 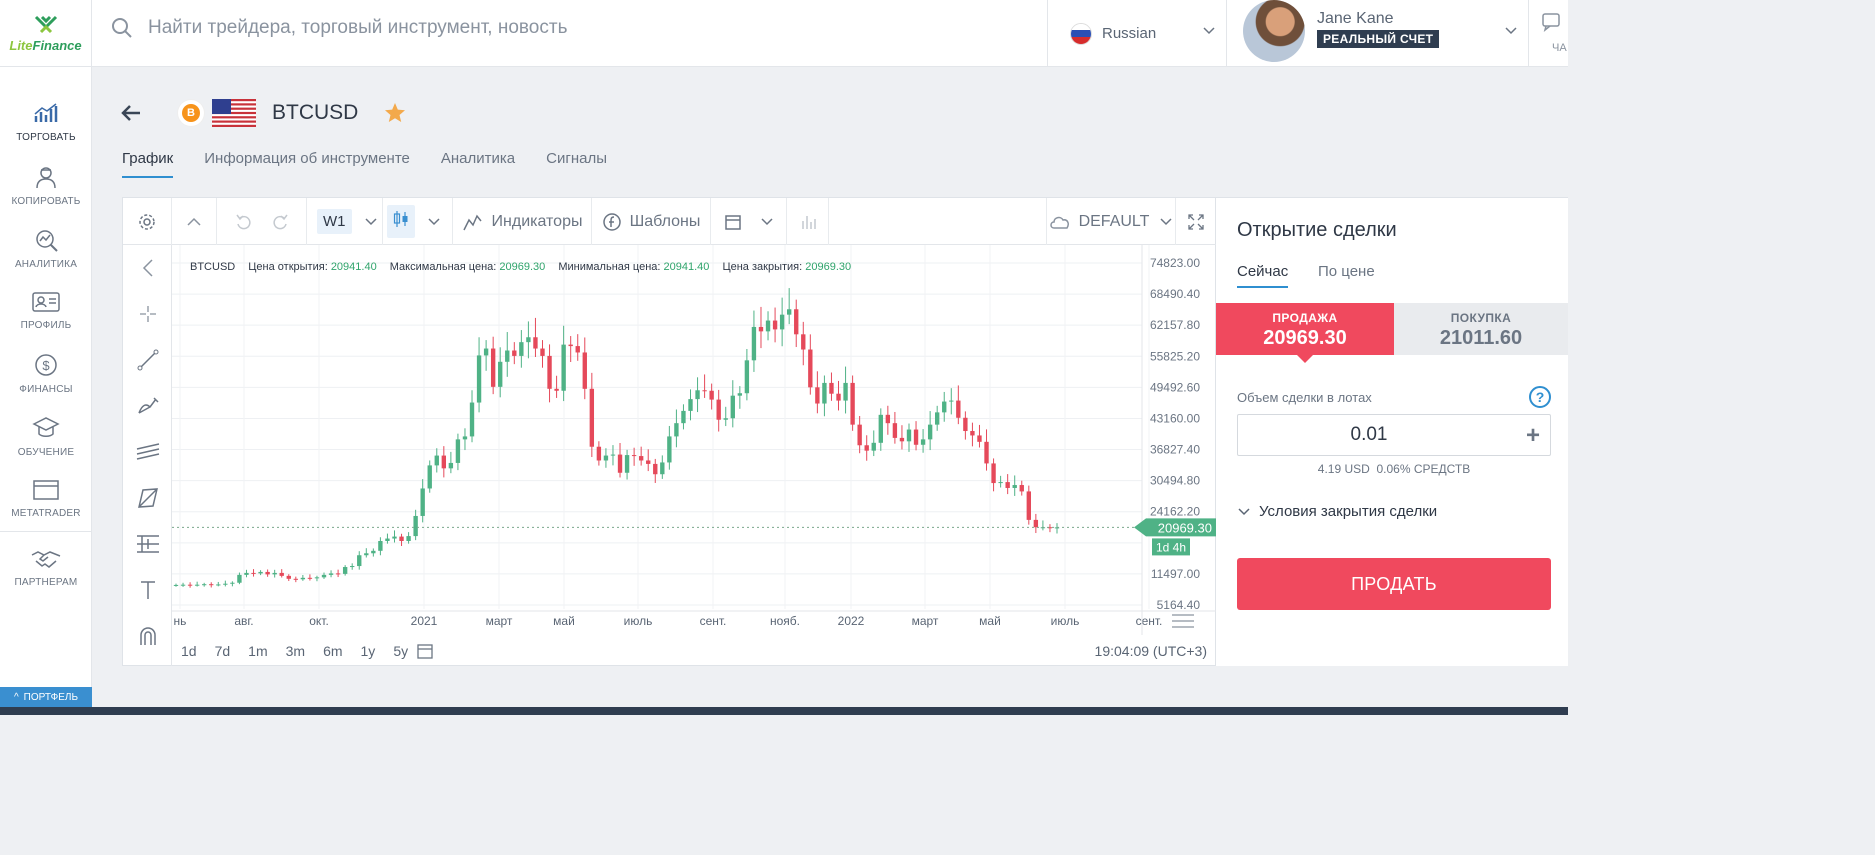 What do you see at coordinates (345, 221) in the screenshot?
I see `timeframe-selector: W1` at bounding box center [345, 221].